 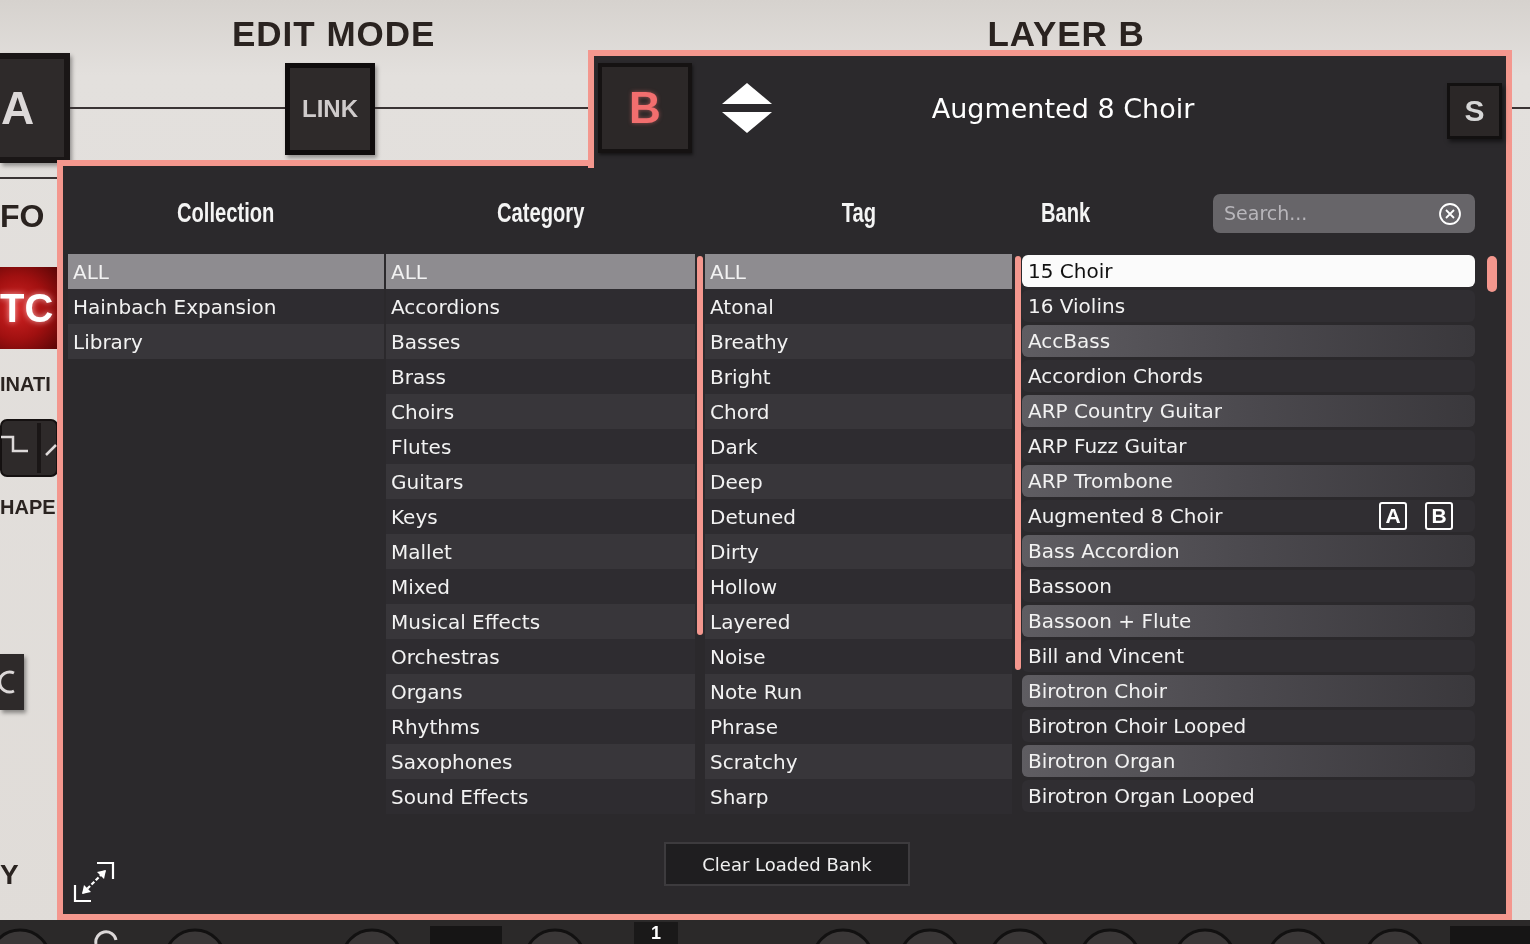 What do you see at coordinates (858, 586) in the screenshot?
I see `list-item: Hollow` at bounding box center [858, 586].